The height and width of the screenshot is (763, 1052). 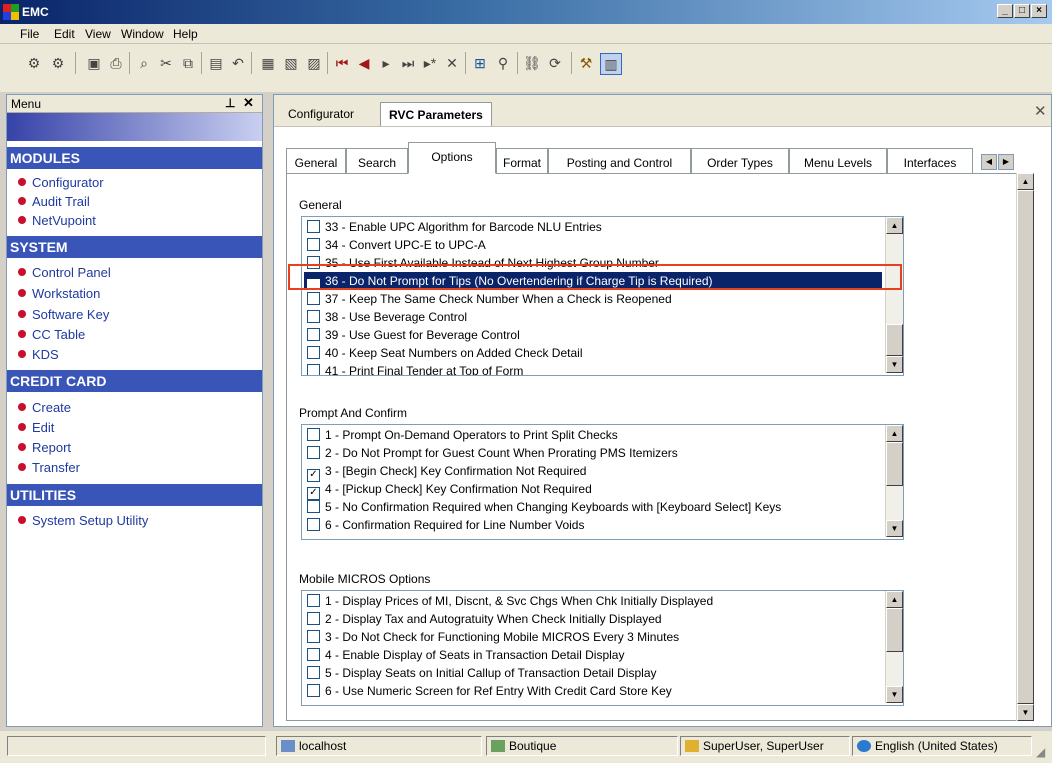 I want to click on delete-record-icon: ▨, so click(x=314, y=63).